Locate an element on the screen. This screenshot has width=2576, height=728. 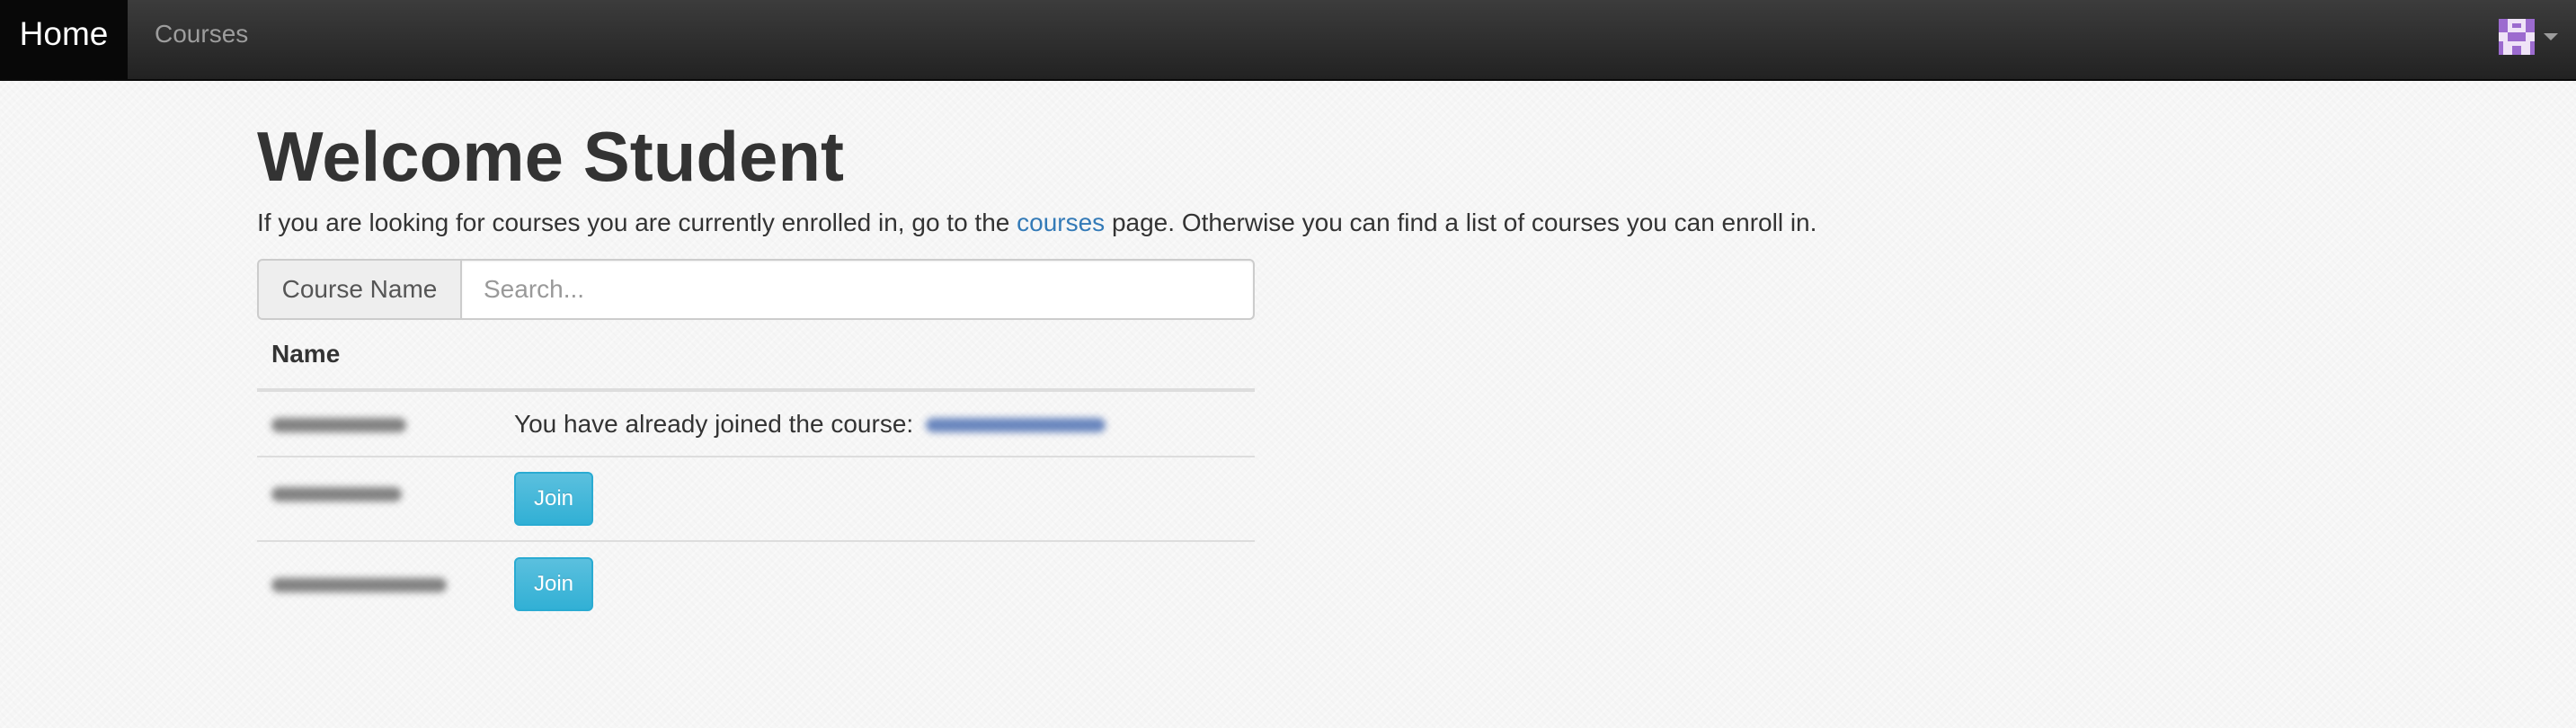
top-navbar: Home Courses is located at coordinates (1288, 41).